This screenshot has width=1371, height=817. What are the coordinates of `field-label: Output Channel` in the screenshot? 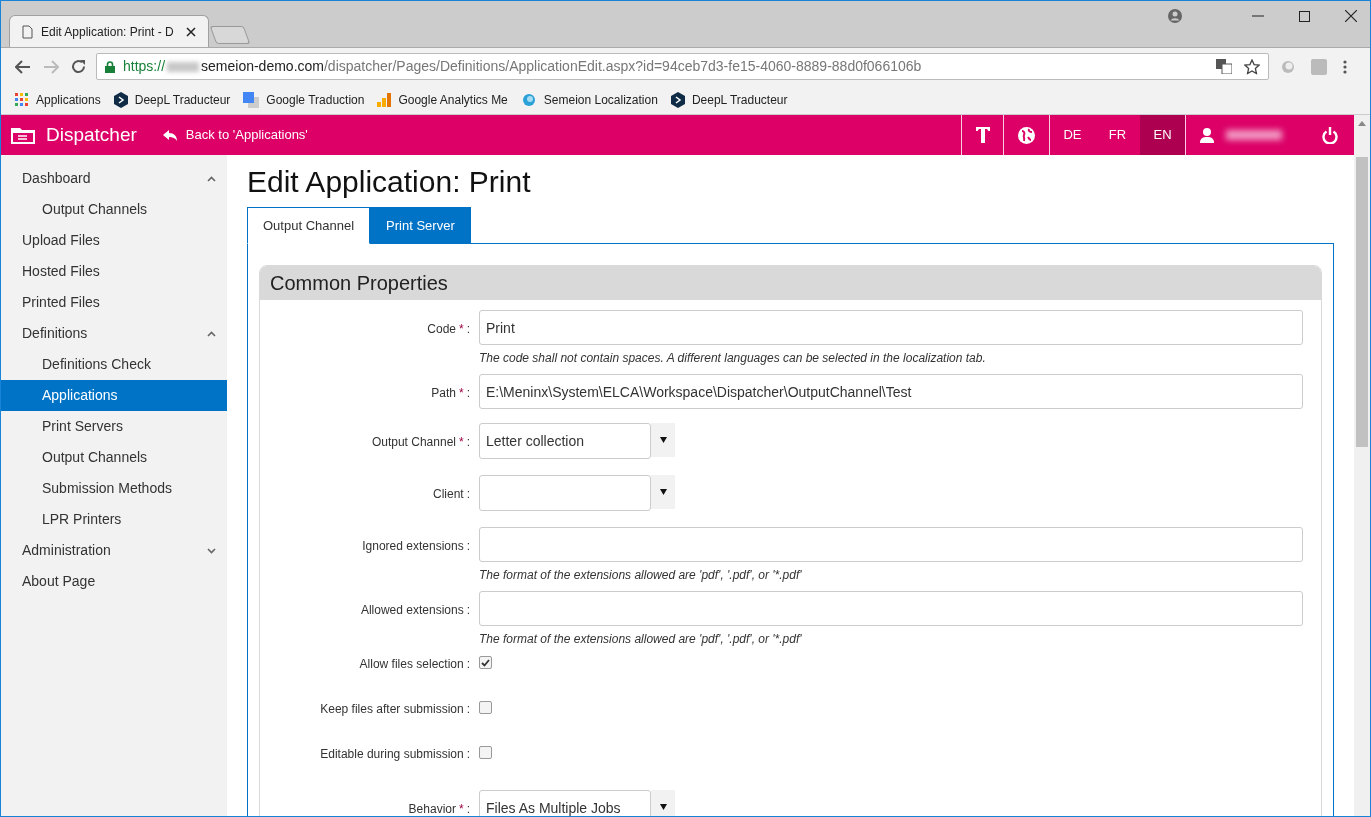 It's located at (413, 442).